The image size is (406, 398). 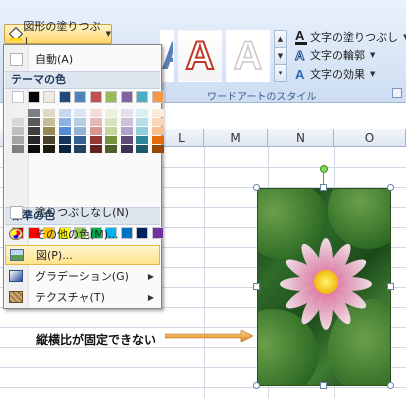 I want to click on resize-handle-bottom-left, so click(x=256, y=385).